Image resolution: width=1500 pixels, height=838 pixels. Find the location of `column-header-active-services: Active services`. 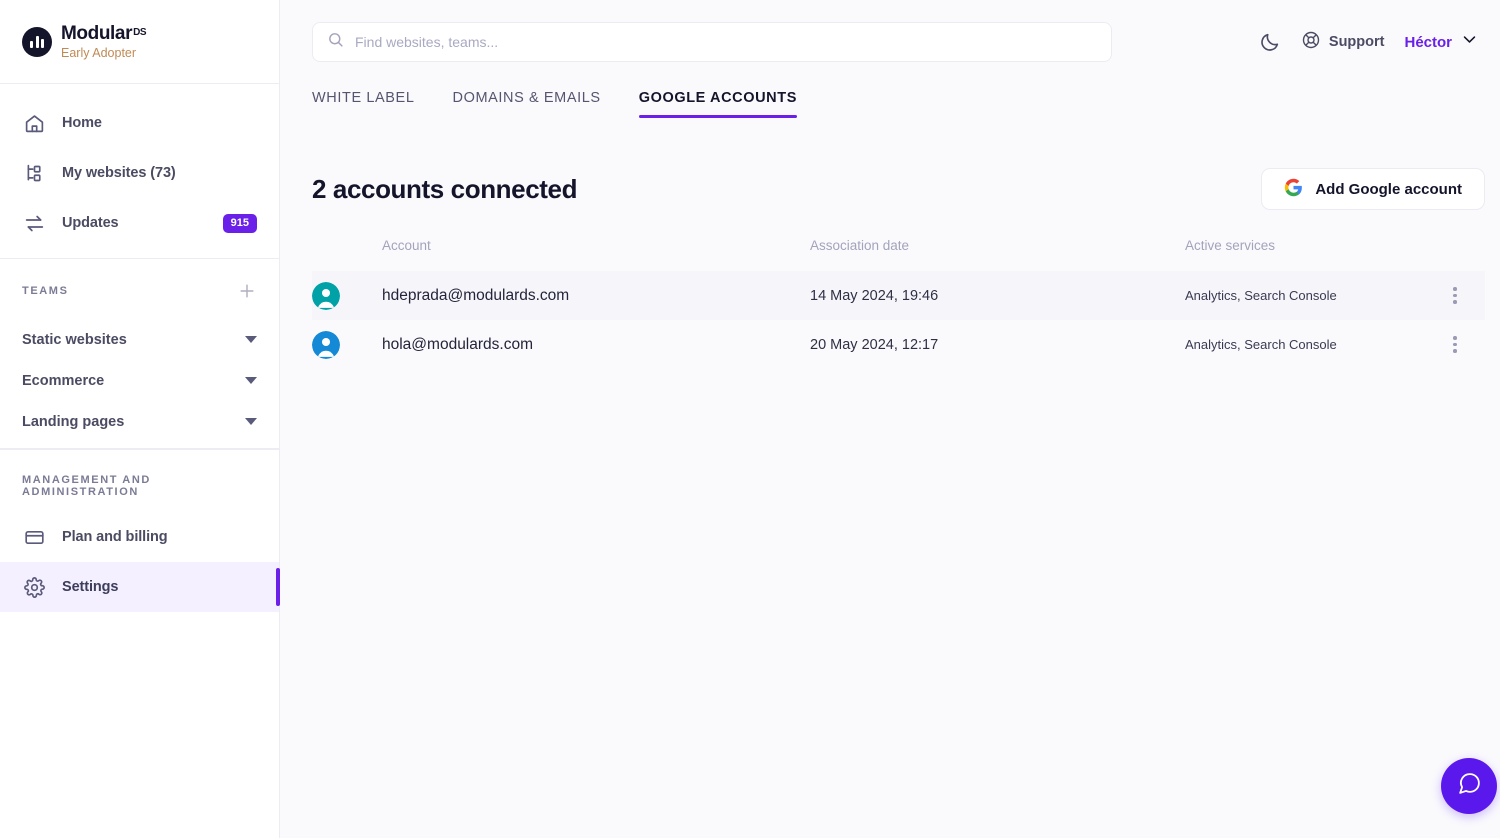

column-header-active-services: Active services is located at coordinates (1230, 245).